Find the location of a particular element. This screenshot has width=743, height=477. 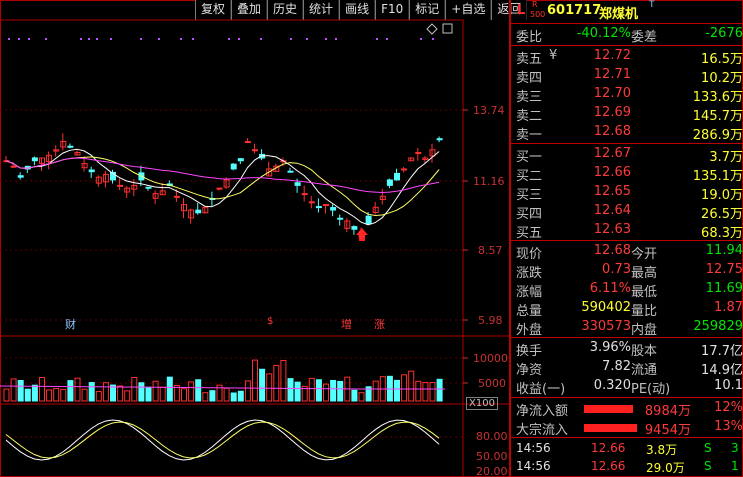

ma5-line is located at coordinates (222, 187).